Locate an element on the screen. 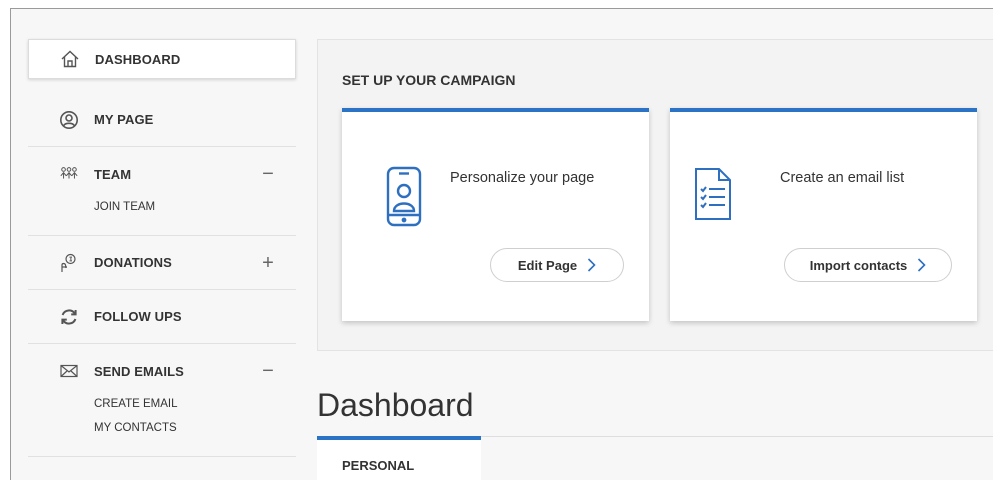 Image resolution: width=995 pixels, height=480 pixels. button-label: Import contacts is located at coordinates (858, 265).